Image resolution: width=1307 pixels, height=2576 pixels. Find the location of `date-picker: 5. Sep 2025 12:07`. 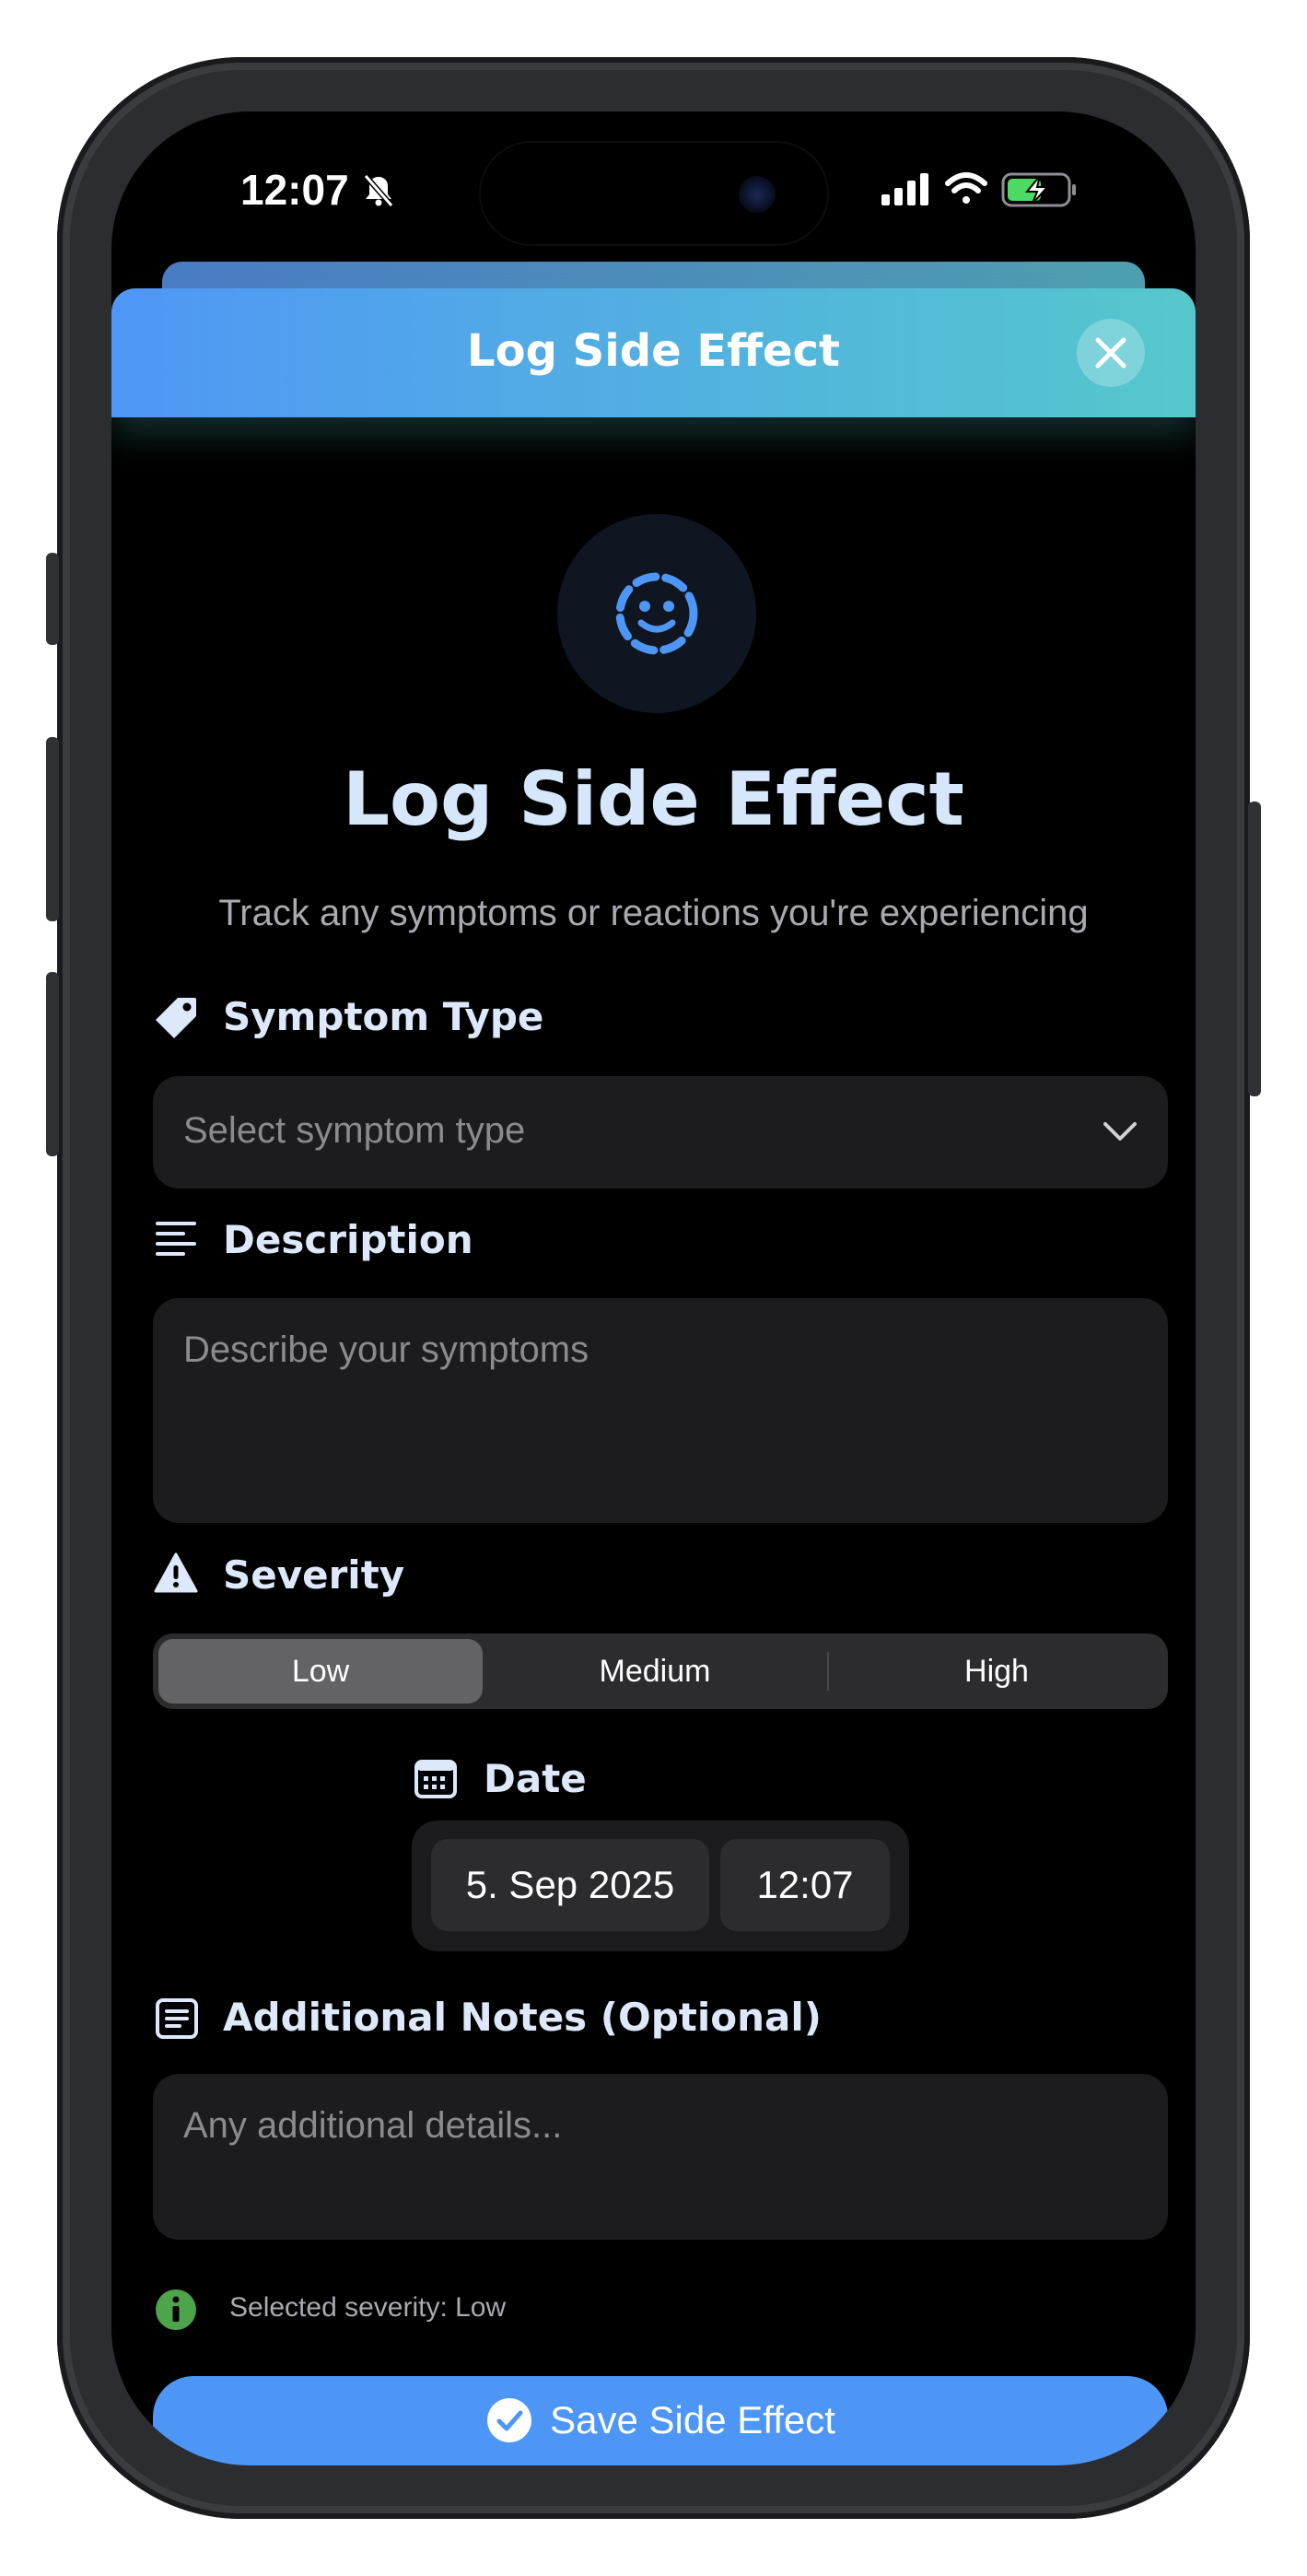

date-picker: 5. Sep 2025 12:07 is located at coordinates (660, 1886).